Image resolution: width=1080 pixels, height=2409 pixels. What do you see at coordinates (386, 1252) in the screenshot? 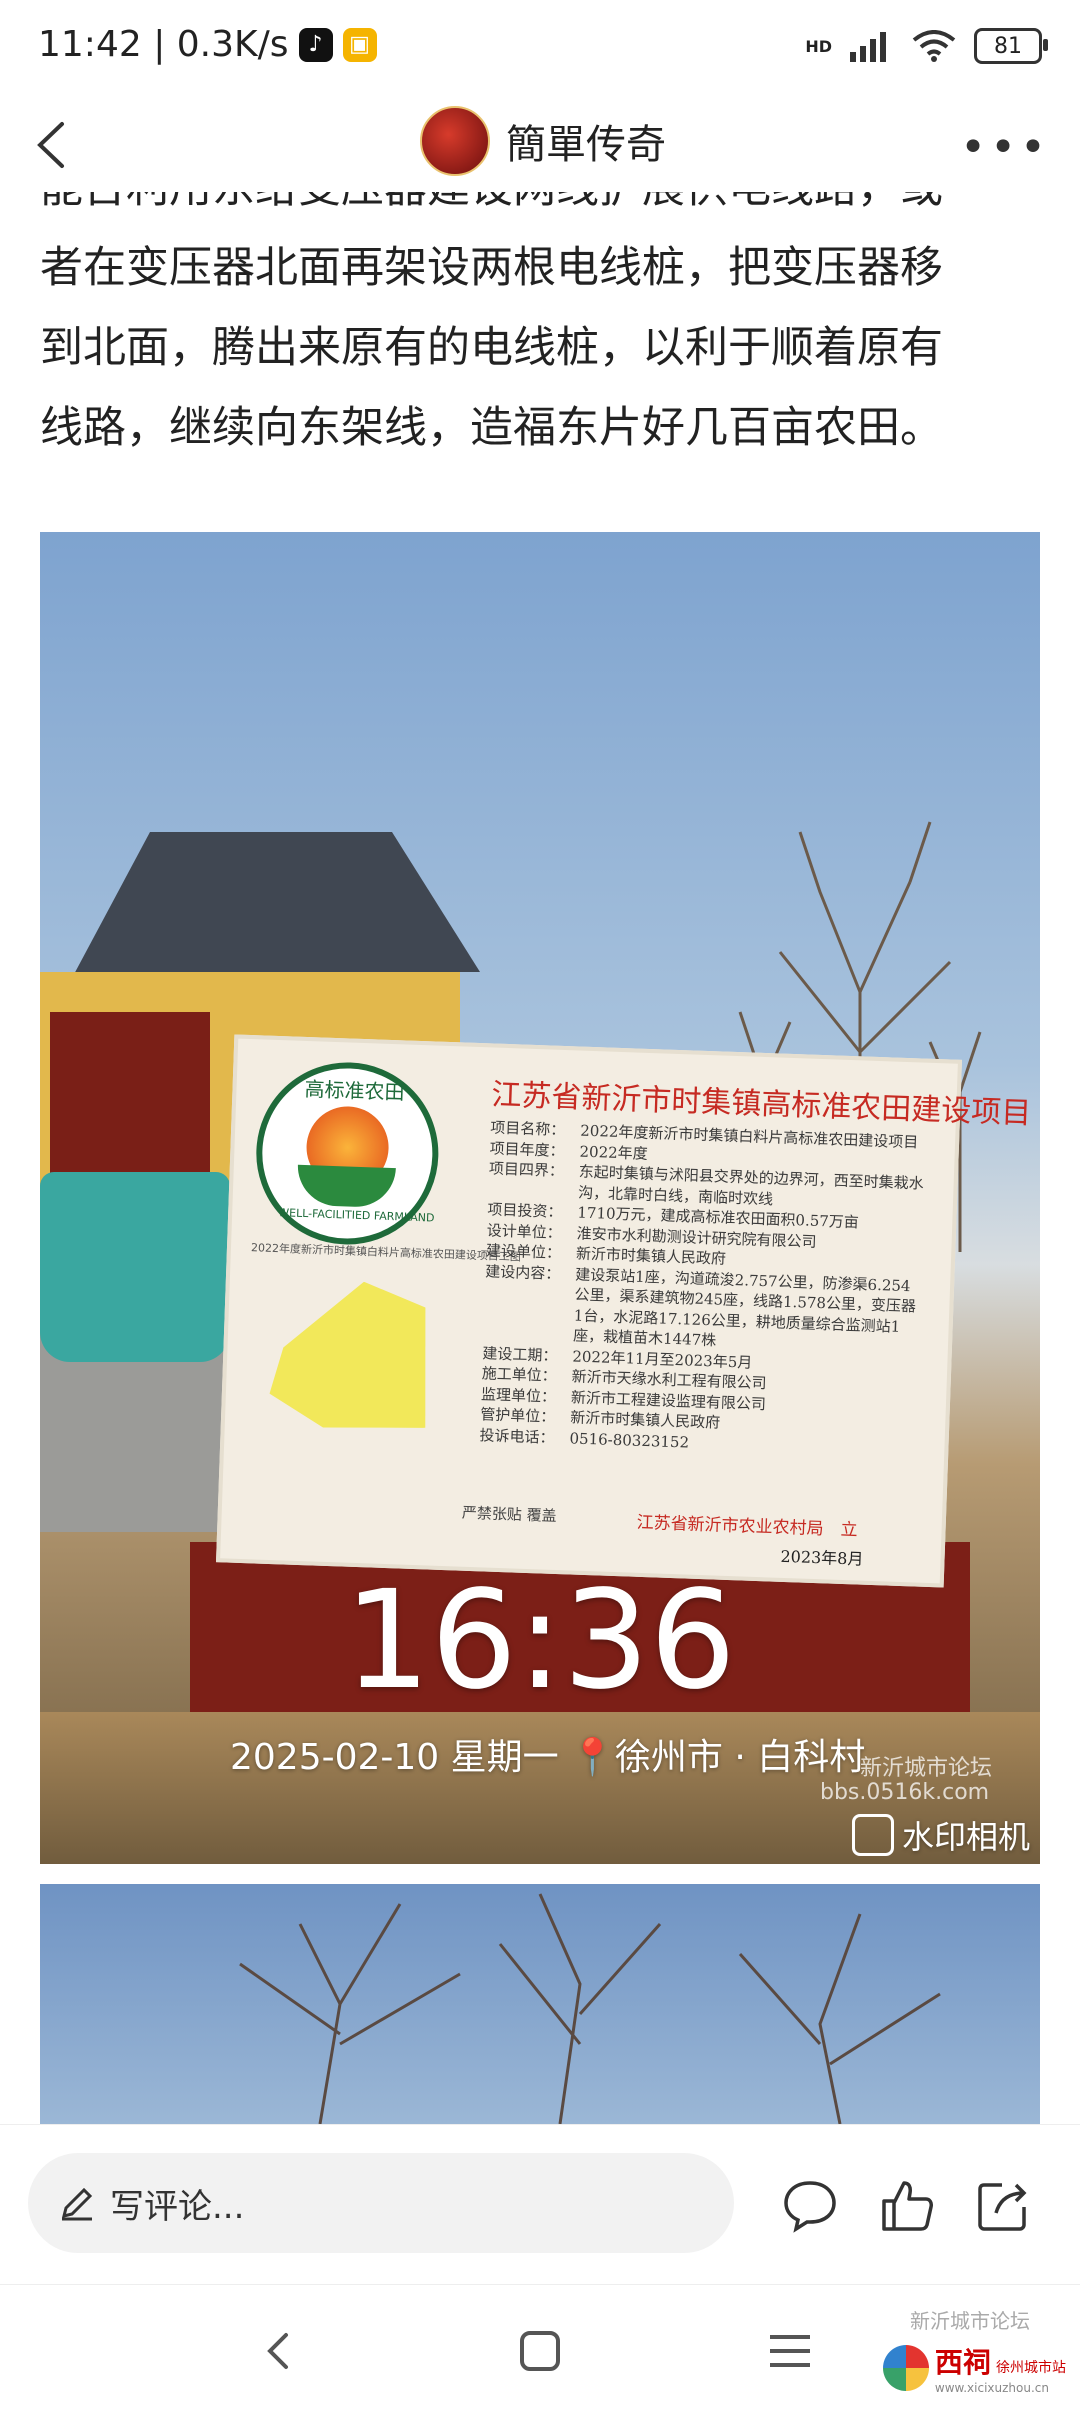
I see `map-caption: 2022年度新沂市时集镇白料片高标准农田建设项目工图` at bounding box center [386, 1252].